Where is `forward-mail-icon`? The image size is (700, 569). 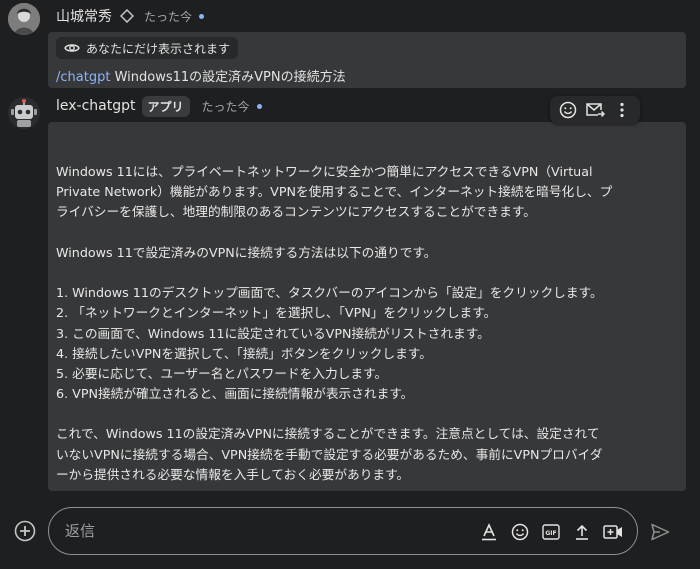 forward-mail-icon is located at coordinates (595, 110).